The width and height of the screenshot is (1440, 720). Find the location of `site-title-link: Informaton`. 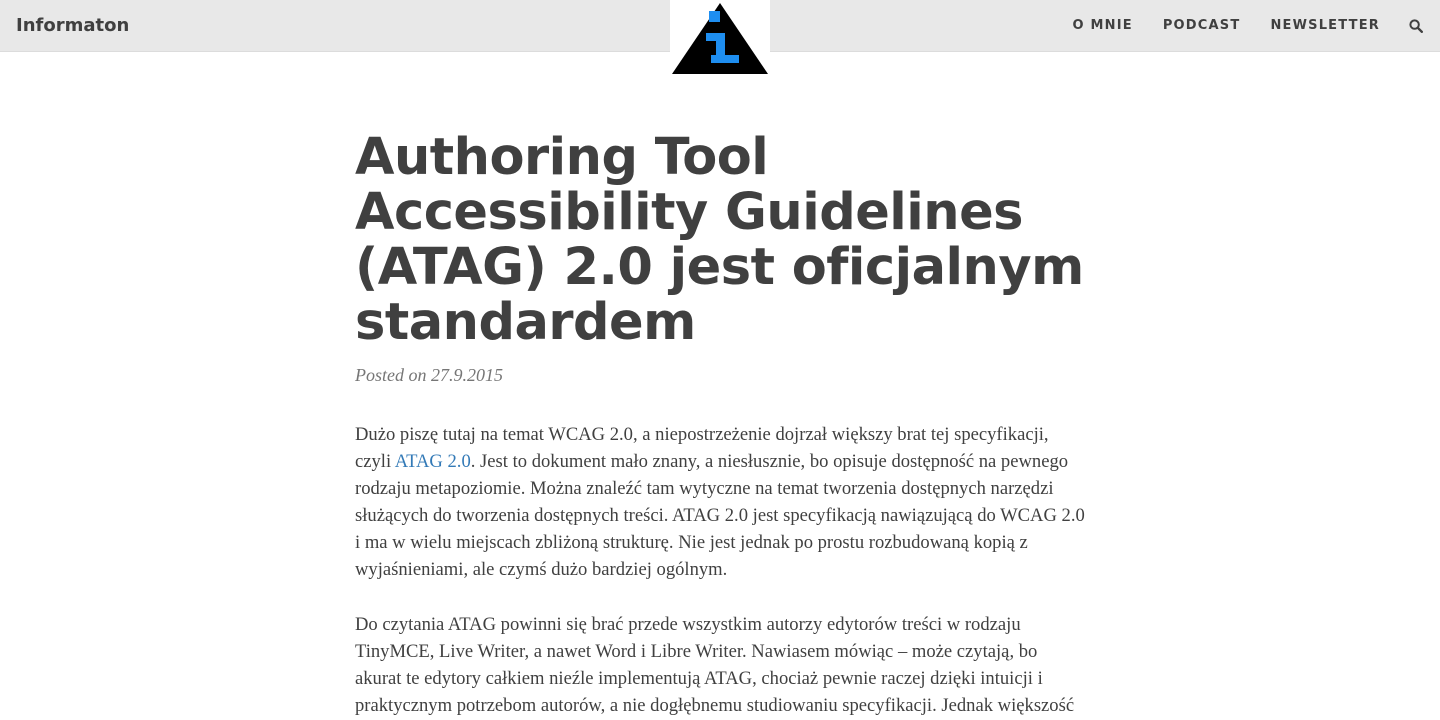

site-title-link: Informaton is located at coordinates (72, 26).